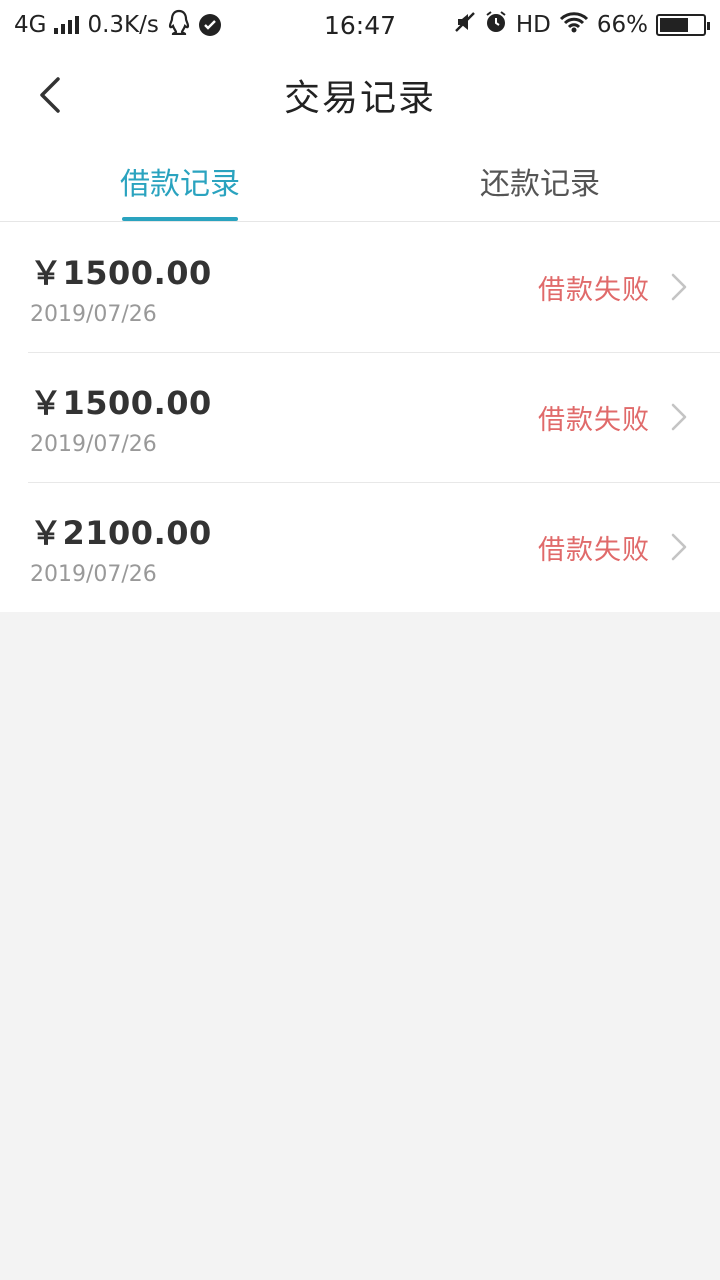  I want to click on active-tab-indicator, so click(180, 219).